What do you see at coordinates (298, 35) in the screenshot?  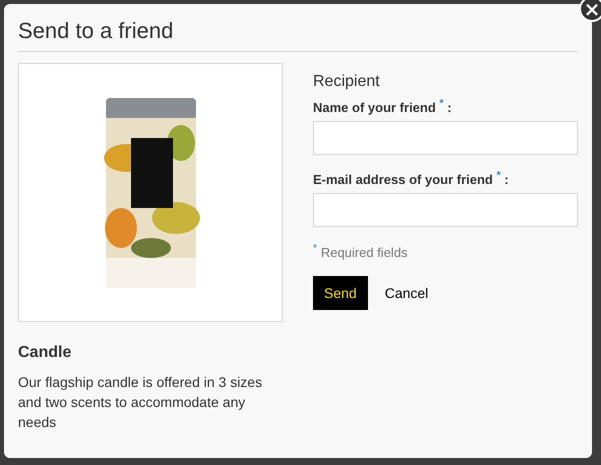 I see `dialog-title: Send to a friend` at bounding box center [298, 35].